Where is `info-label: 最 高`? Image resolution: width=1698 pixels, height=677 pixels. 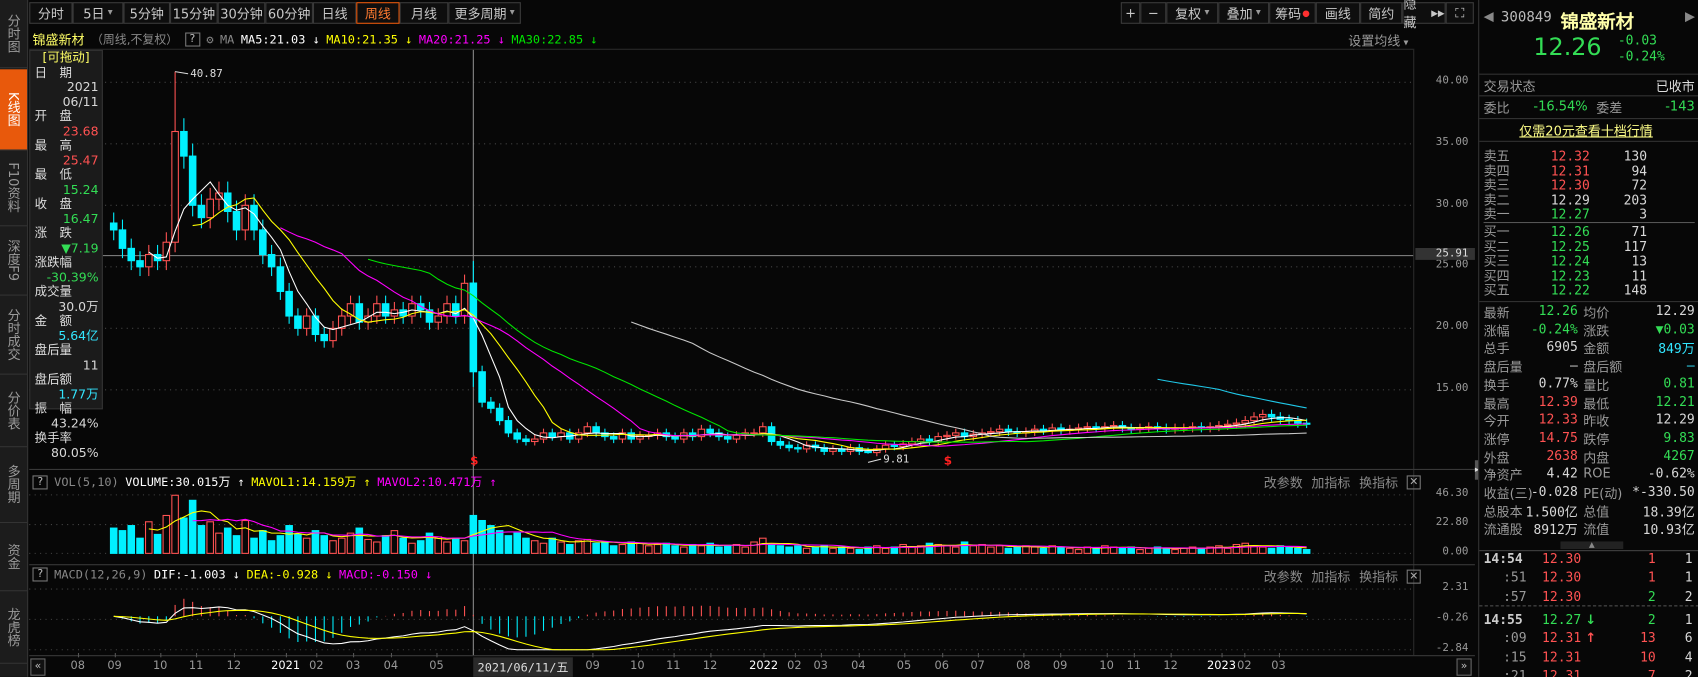
info-label: 最 高 is located at coordinates (53, 145).